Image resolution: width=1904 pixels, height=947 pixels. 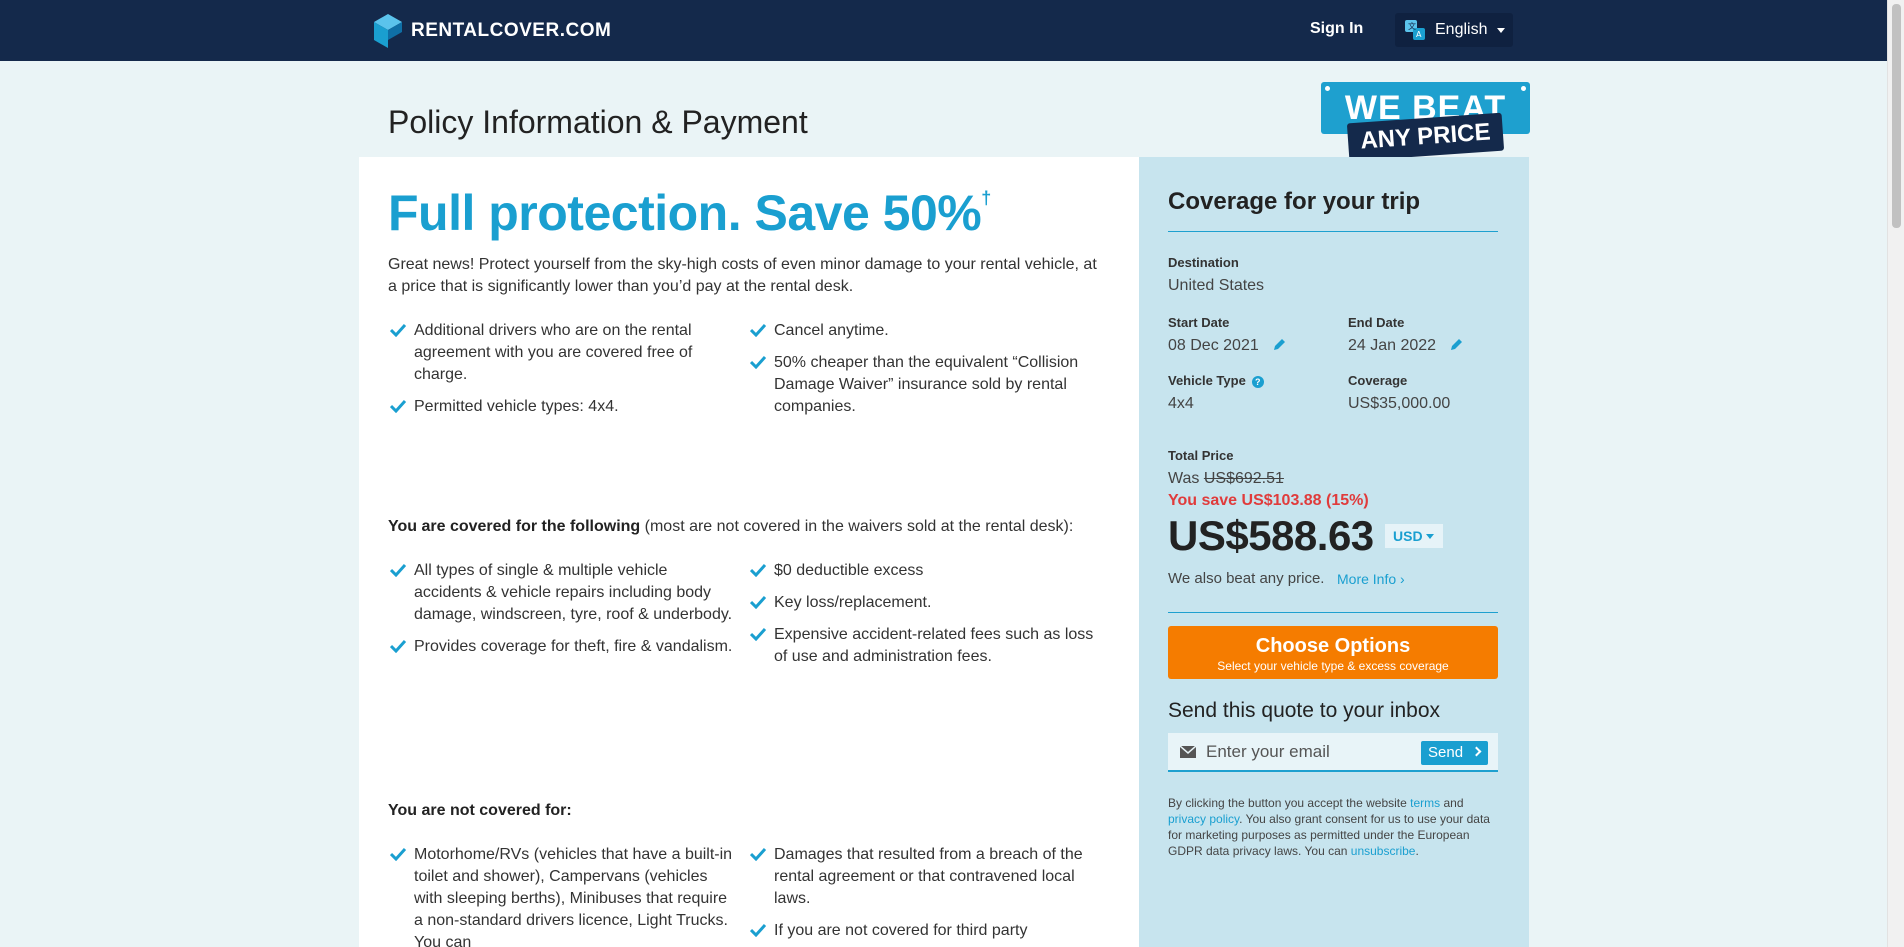 I want to click on language-label: English, so click(x=1461, y=29).